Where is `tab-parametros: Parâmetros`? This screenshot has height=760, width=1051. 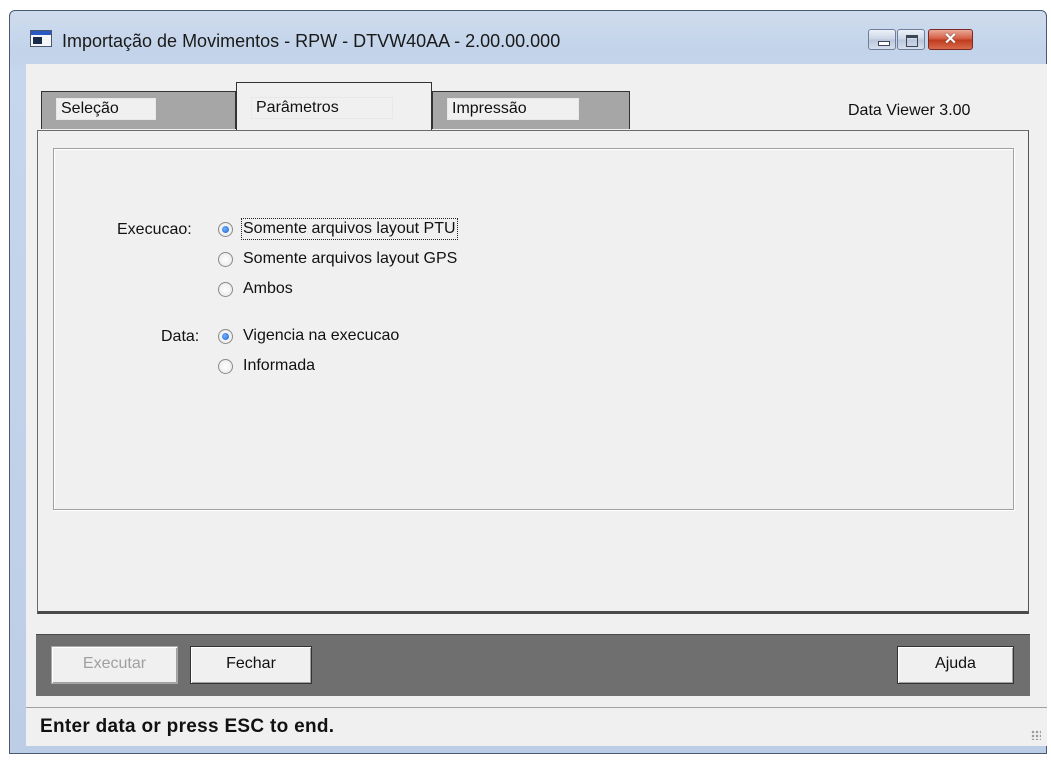
tab-parametros: Parâmetros is located at coordinates (334, 106).